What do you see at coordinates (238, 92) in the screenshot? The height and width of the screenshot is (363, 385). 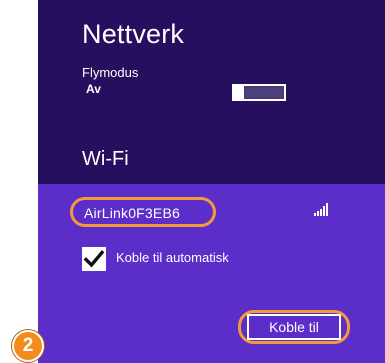 I see `toggle-thumb` at bounding box center [238, 92].